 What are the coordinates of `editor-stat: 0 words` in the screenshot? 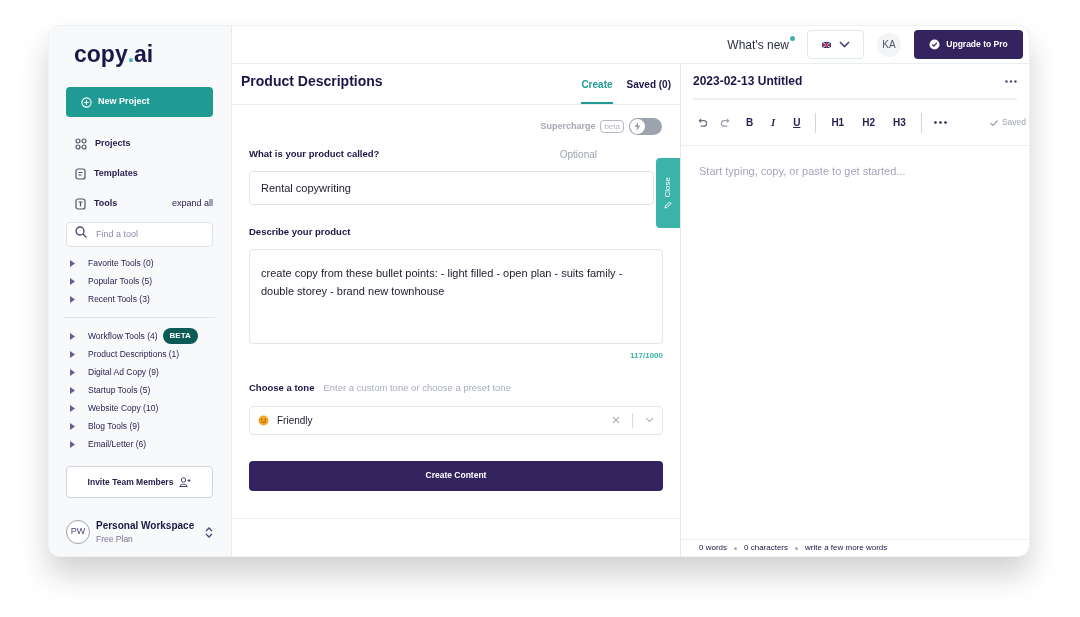 It's located at (713, 548).